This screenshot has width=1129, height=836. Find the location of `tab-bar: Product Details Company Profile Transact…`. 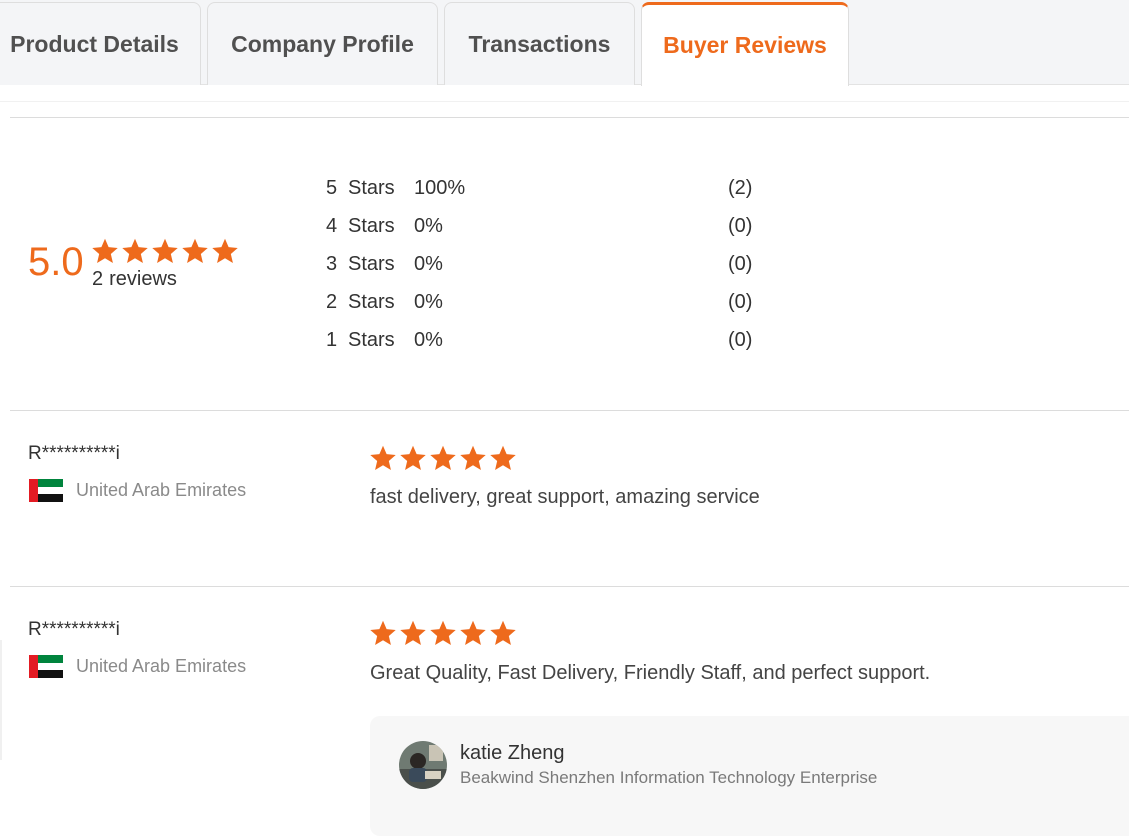

tab-bar: Product Details Company Profile Transact… is located at coordinates (564, 43).